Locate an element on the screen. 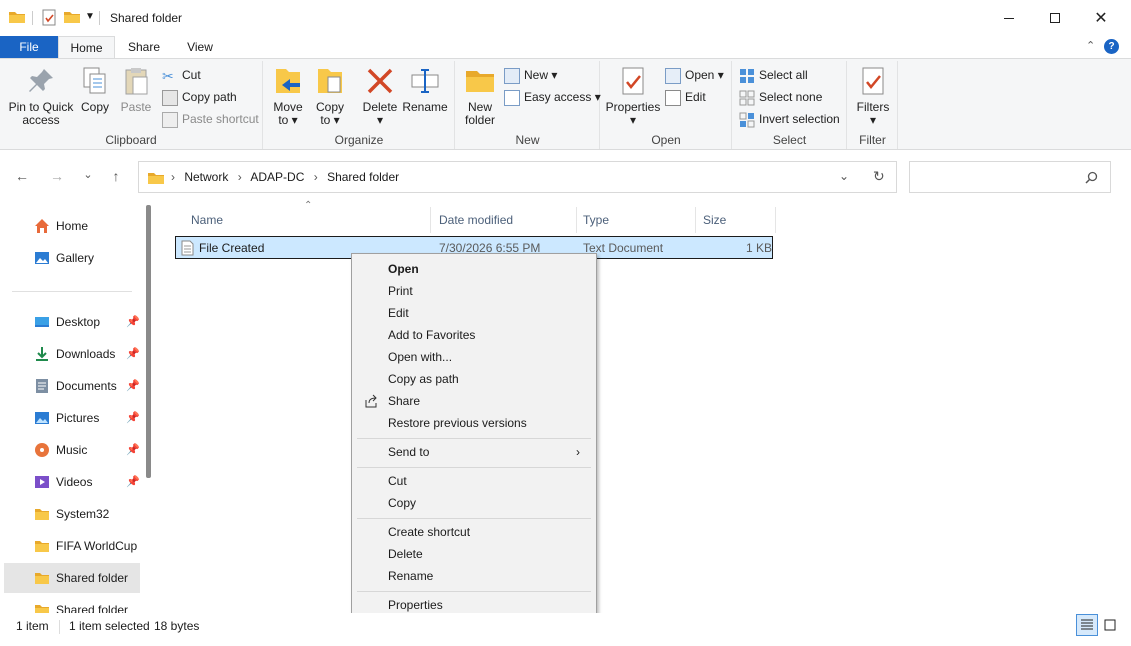 This screenshot has width=1131, height=646. nav-item-label: Shared folder is located at coordinates (92, 578).